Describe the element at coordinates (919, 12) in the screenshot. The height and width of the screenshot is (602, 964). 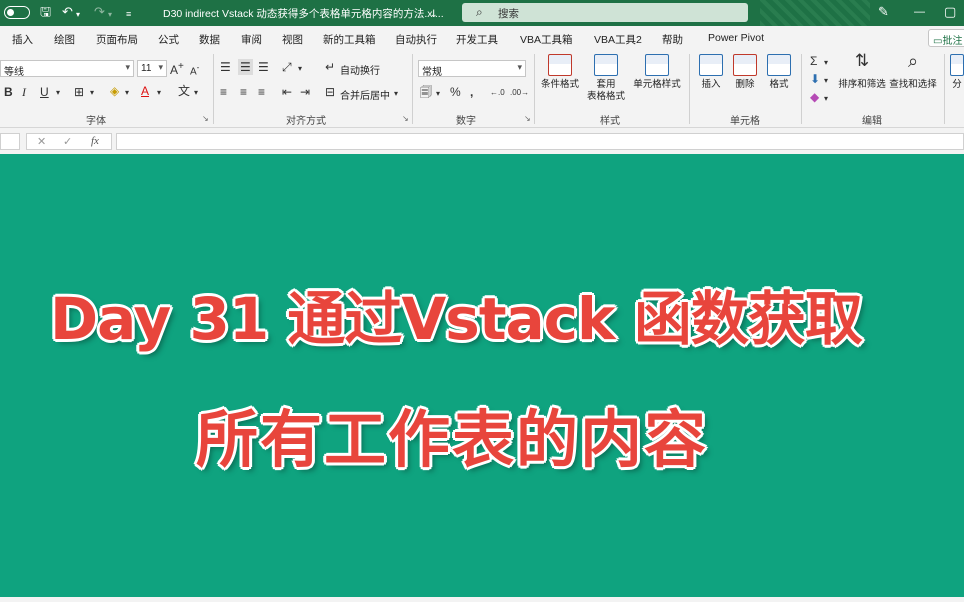
I see `minimize-icon: —` at that location.